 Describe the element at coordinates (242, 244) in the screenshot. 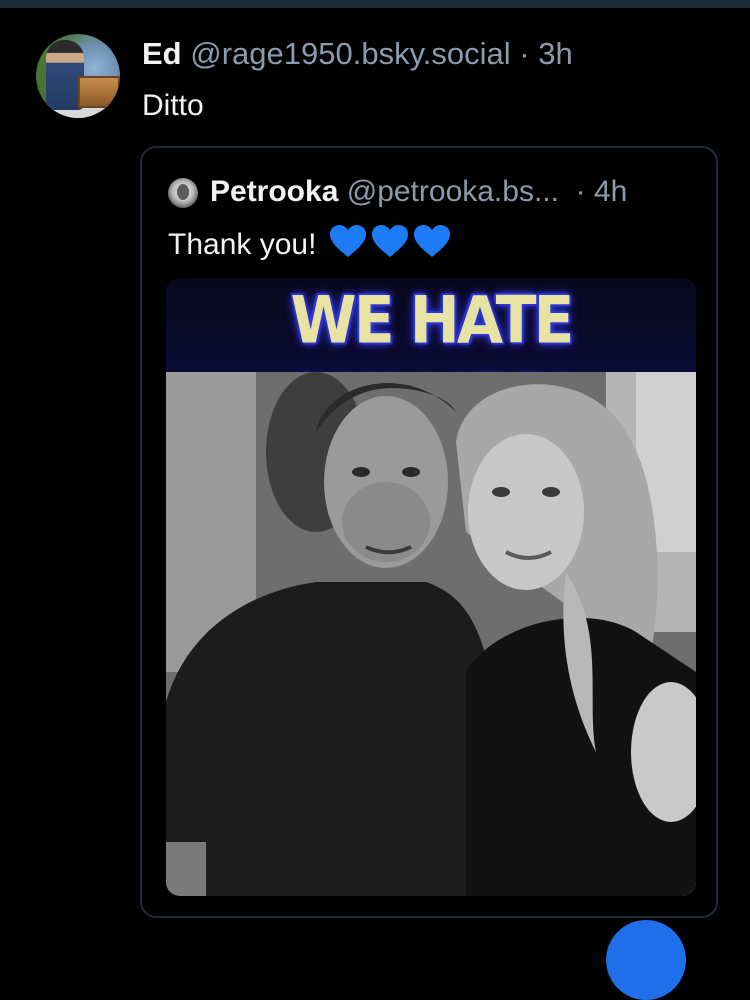

I see `quoted-post-text: Thank you!` at that location.